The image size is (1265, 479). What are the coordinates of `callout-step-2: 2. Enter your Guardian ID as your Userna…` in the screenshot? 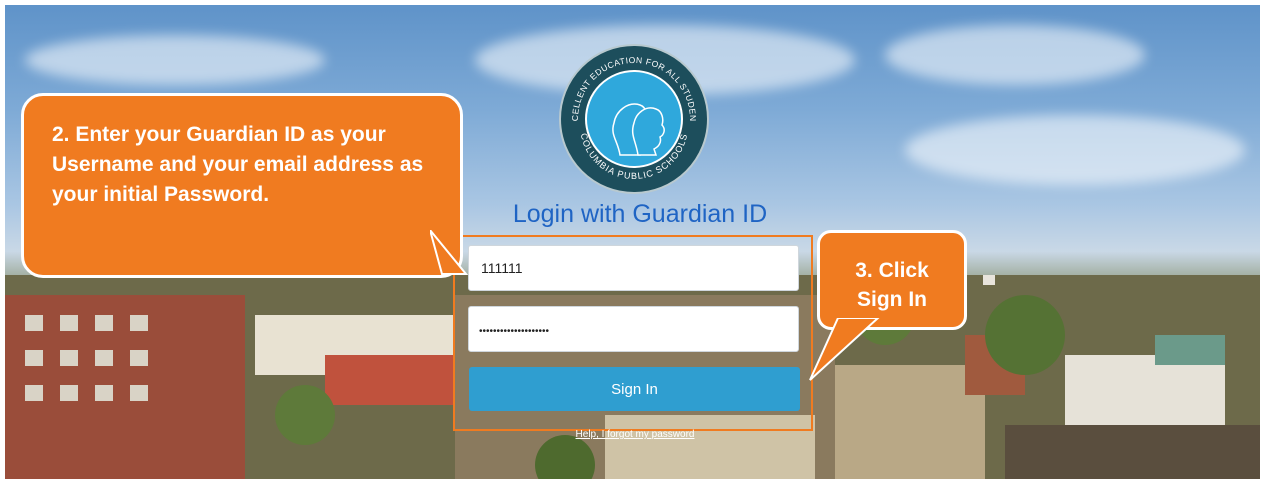 It's located at (242, 185).